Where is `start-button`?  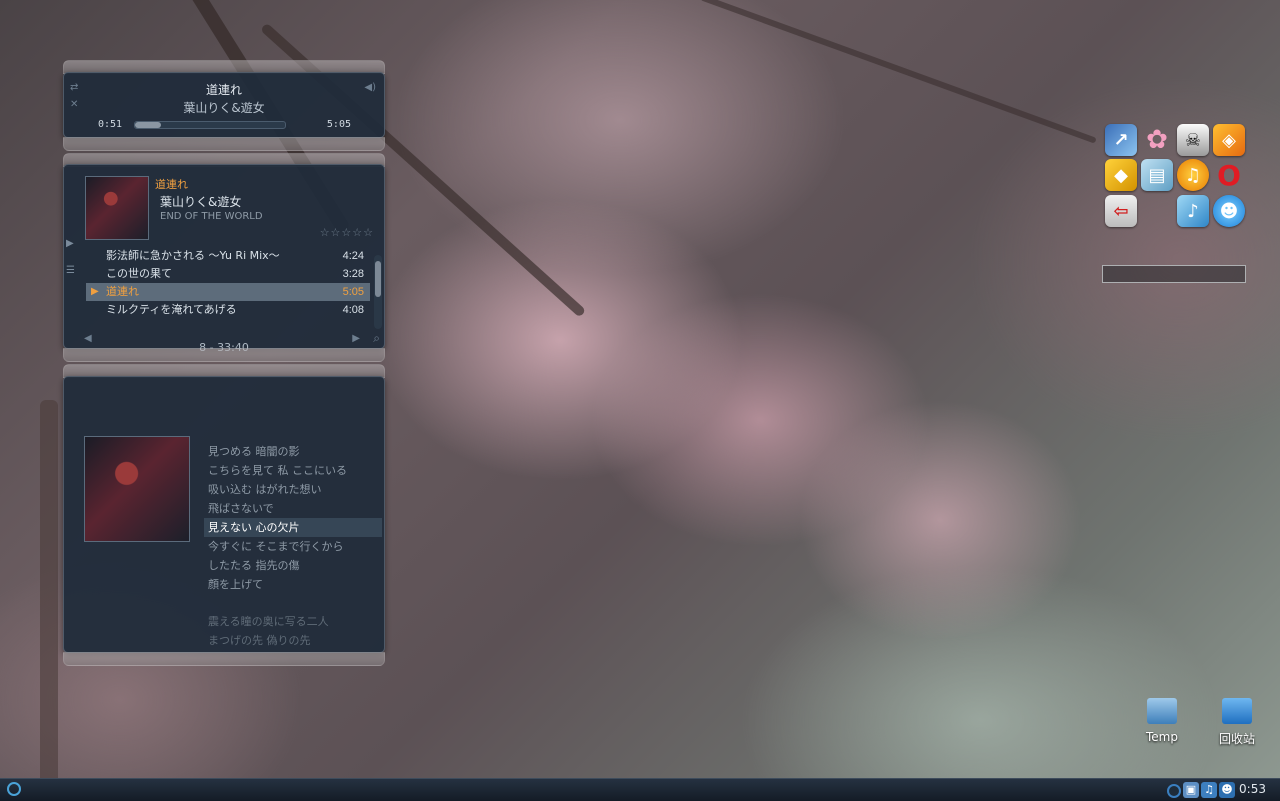
start-button is located at coordinates (14, 789).